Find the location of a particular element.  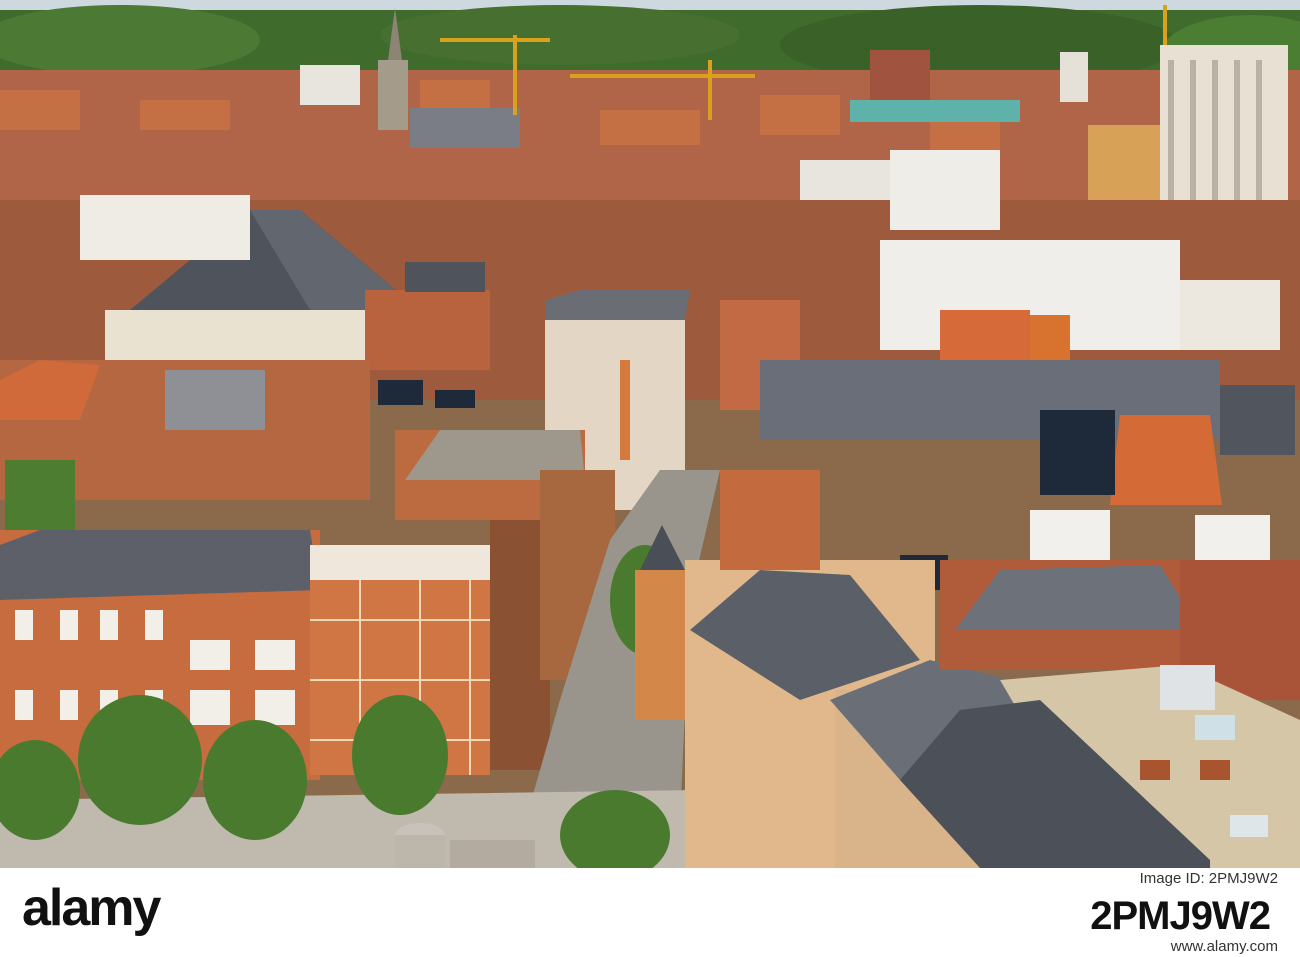

image-code: 2PMJ9W2 is located at coordinates (1180, 916).